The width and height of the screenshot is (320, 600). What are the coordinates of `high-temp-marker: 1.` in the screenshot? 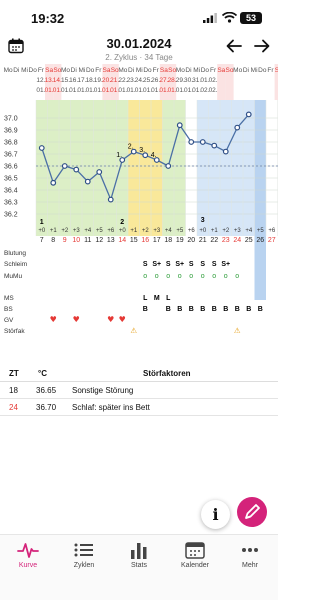 It's located at (119, 155).